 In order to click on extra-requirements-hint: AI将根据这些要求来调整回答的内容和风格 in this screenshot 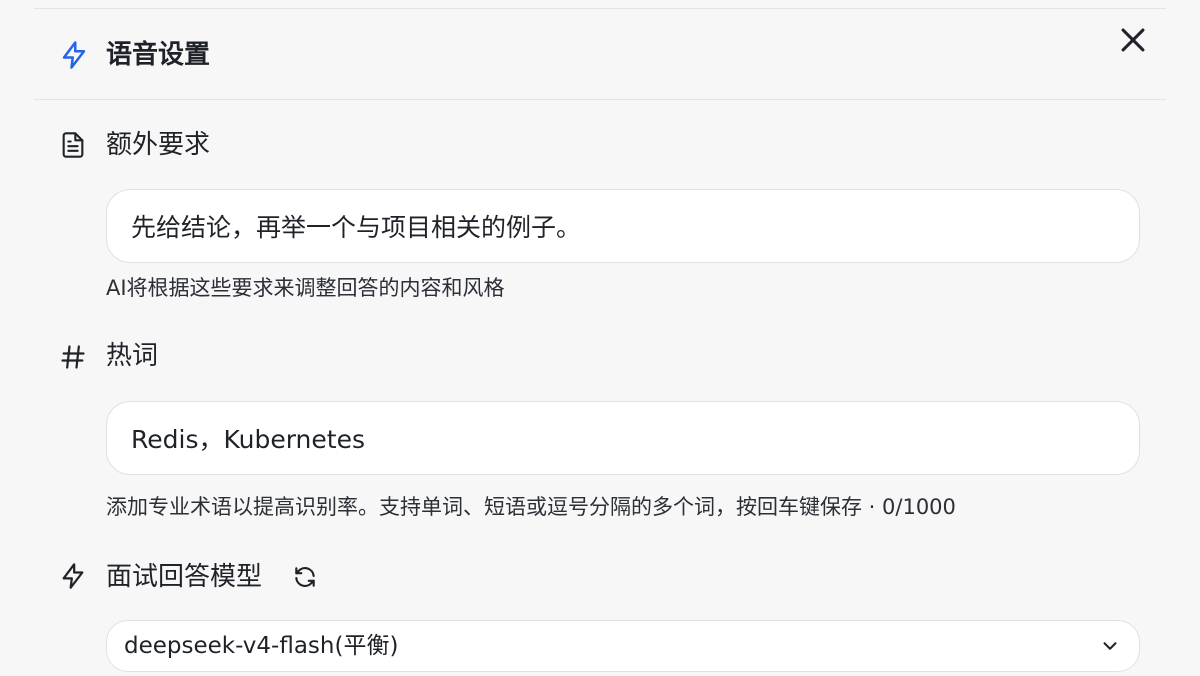, I will do `click(305, 288)`.